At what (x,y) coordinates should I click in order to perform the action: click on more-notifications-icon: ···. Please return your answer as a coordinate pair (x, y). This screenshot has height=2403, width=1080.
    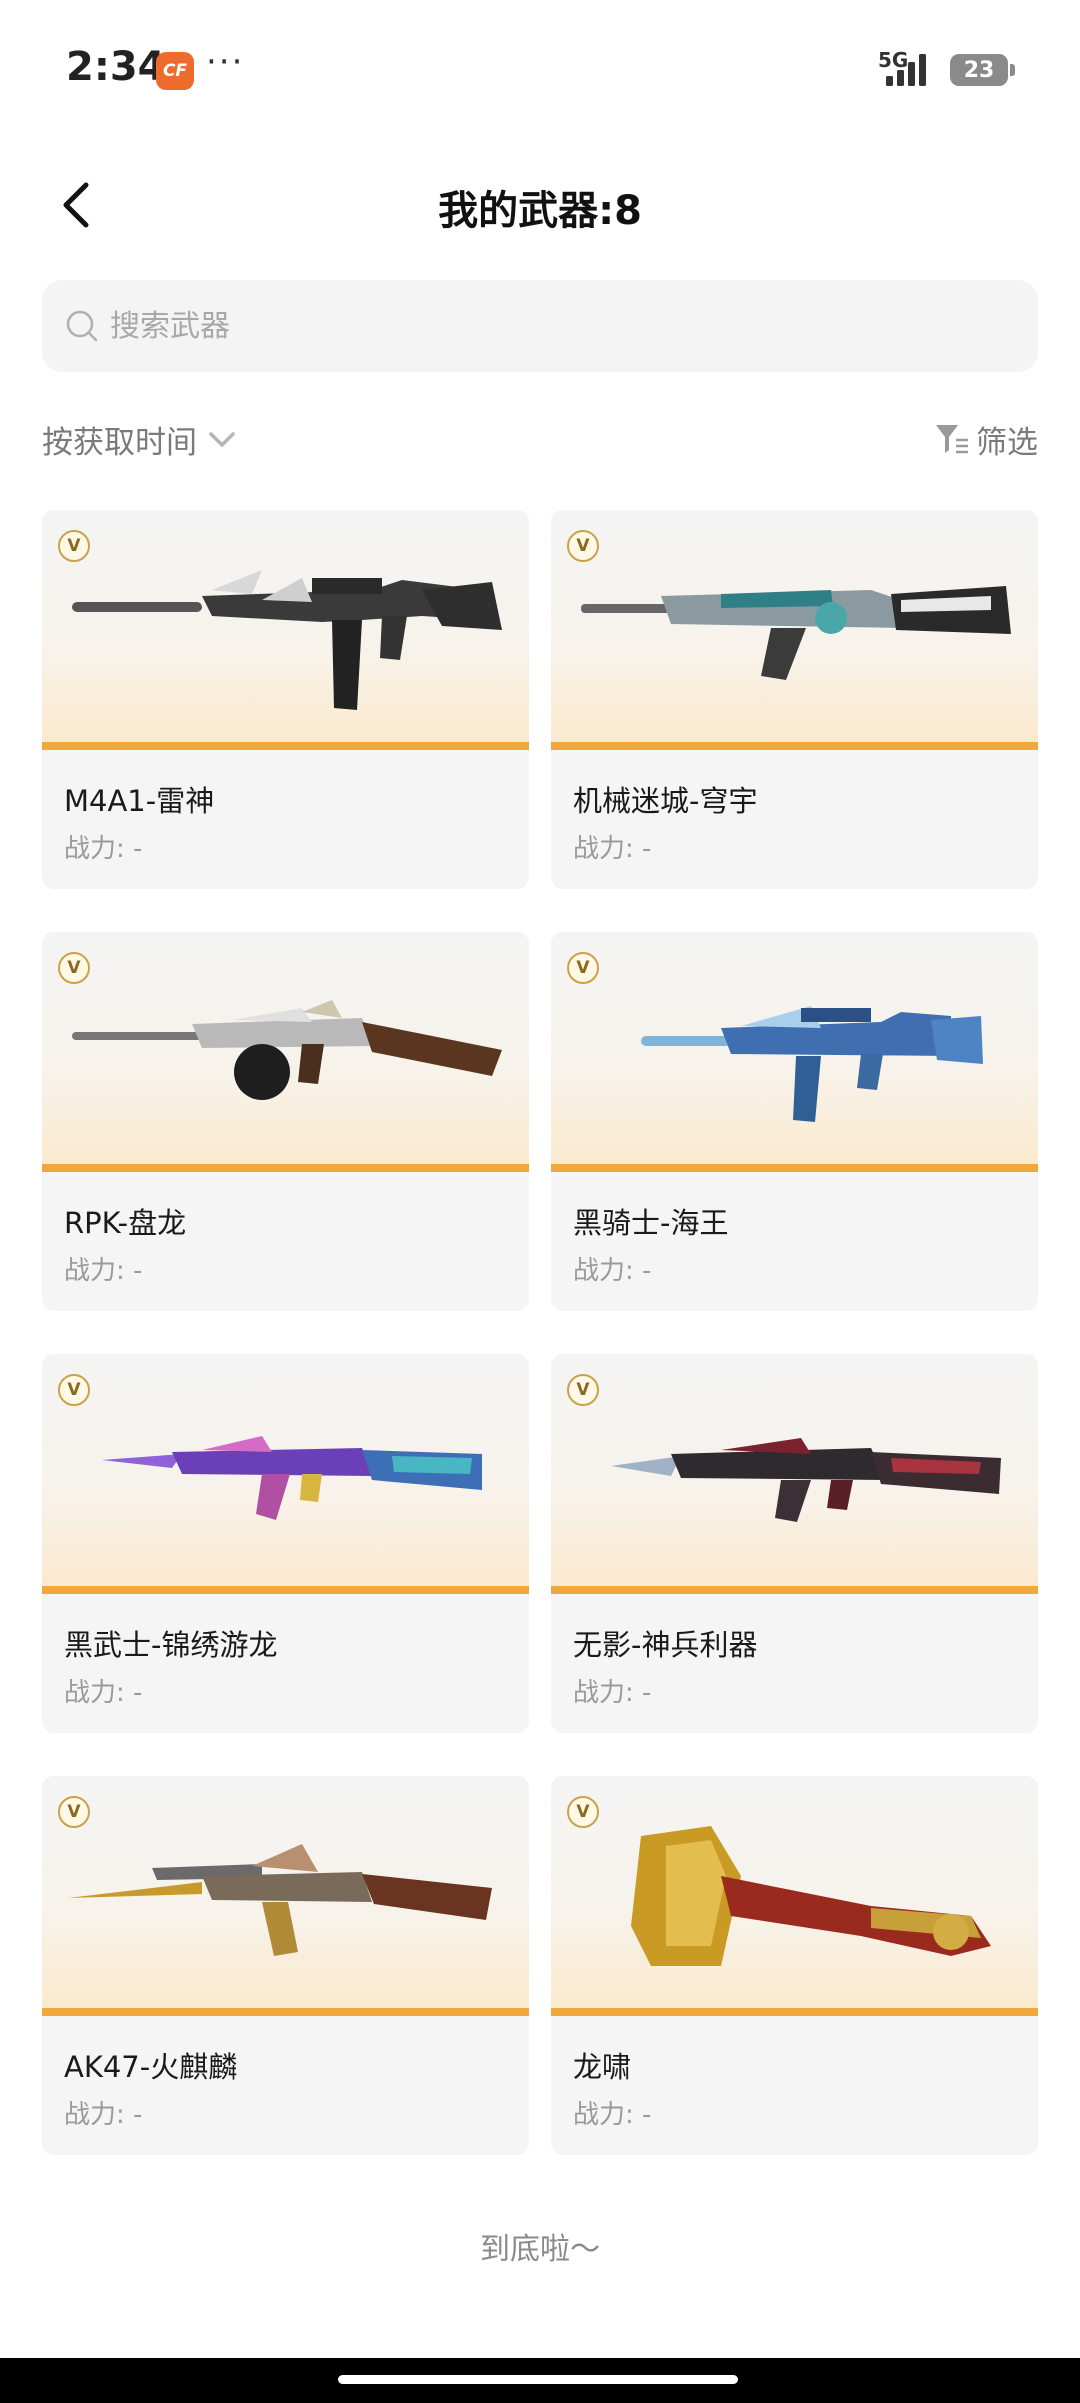
    Looking at the image, I should click on (225, 62).